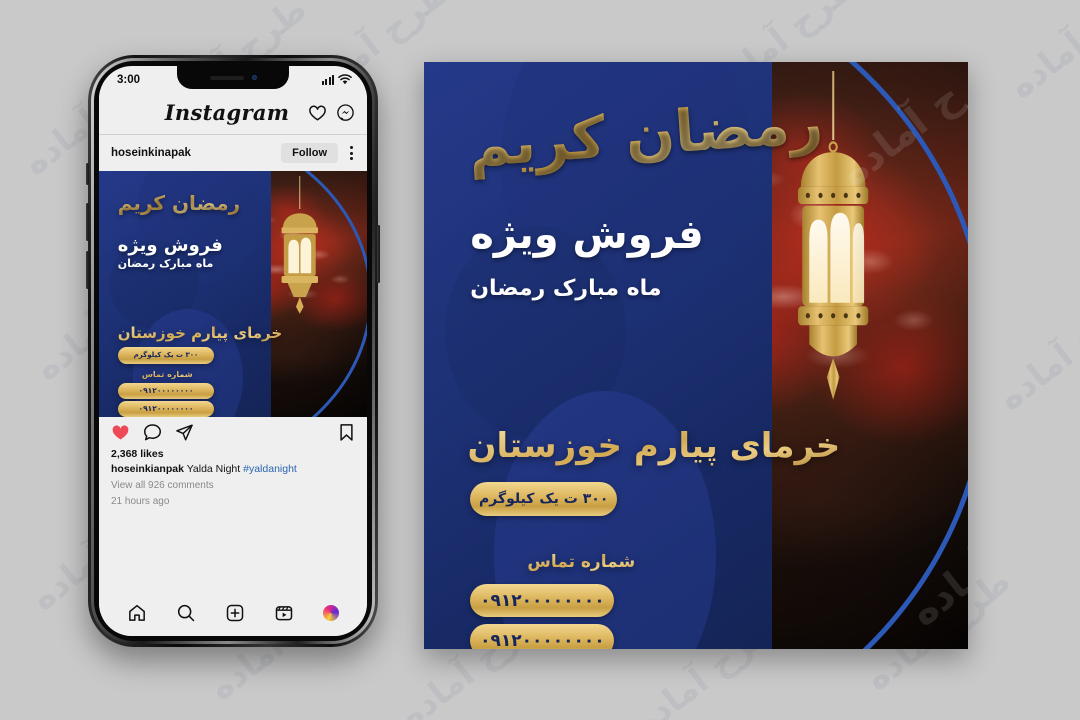 This screenshot has width=1080, height=720. Describe the element at coordinates (226, 77) in the screenshot. I see `earpiece-speaker-icon` at that location.